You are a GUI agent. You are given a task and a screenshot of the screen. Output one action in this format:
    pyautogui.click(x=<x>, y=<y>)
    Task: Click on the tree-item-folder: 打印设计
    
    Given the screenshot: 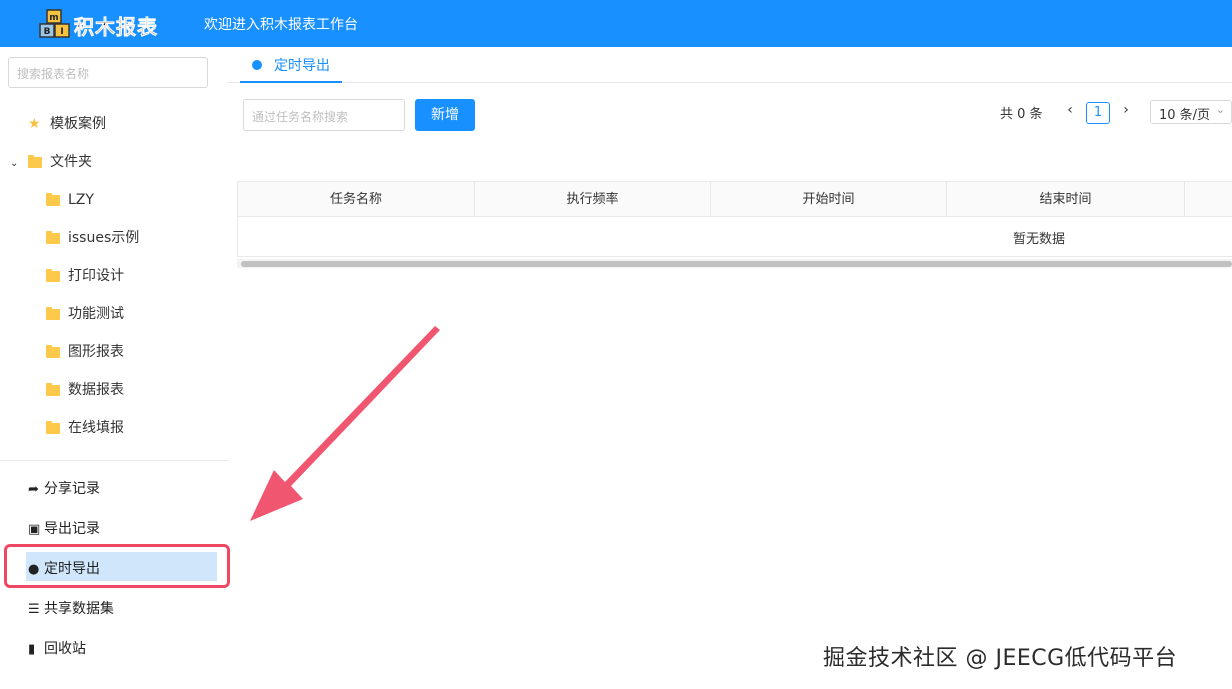 What is the action you would take?
    pyautogui.click(x=85, y=276)
    